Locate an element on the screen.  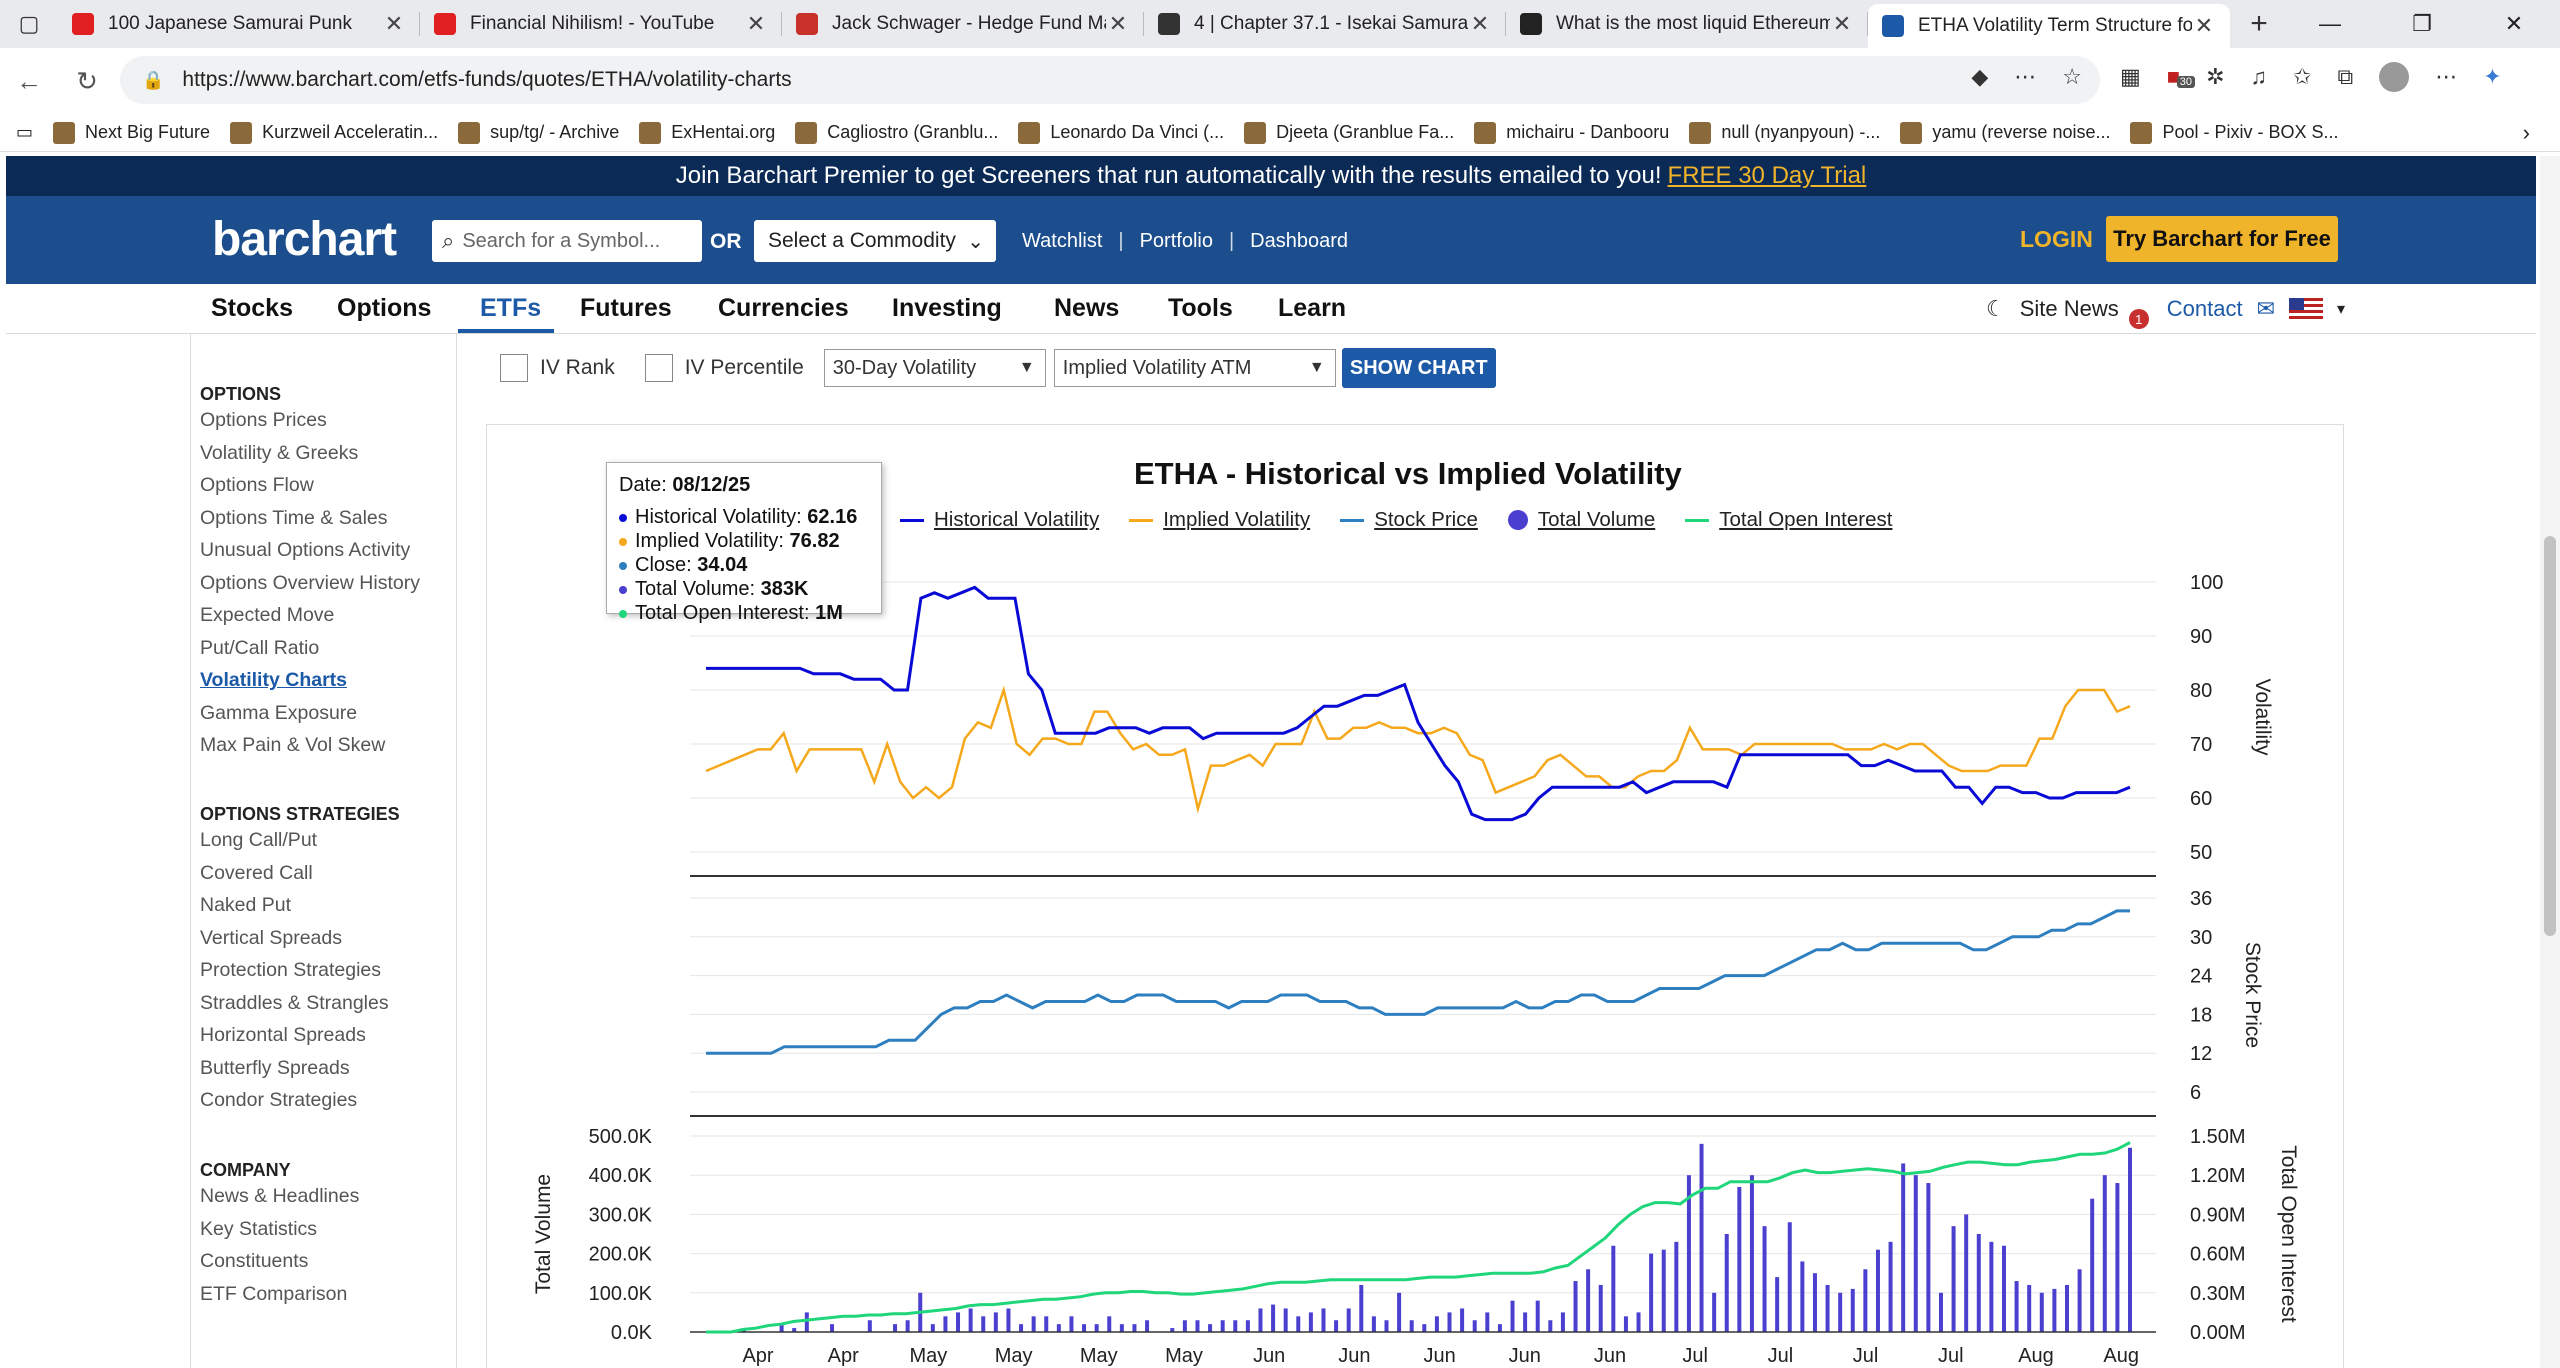
barchart-logo: barchart is located at coordinates (304, 239).